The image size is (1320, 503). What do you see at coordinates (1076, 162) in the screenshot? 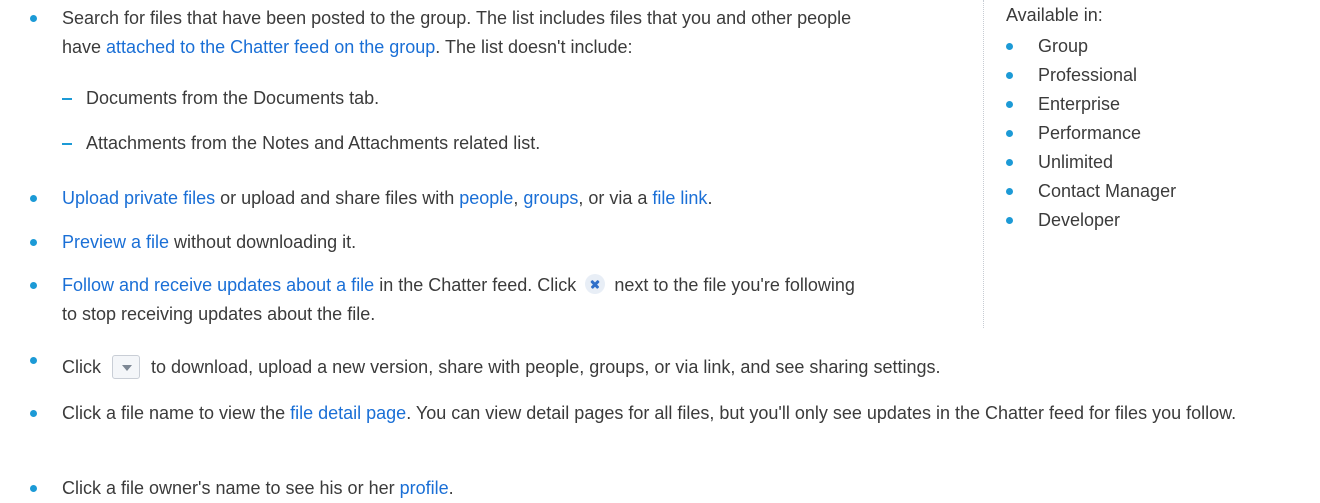
I see `edition-label: Unlimited` at bounding box center [1076, 162].